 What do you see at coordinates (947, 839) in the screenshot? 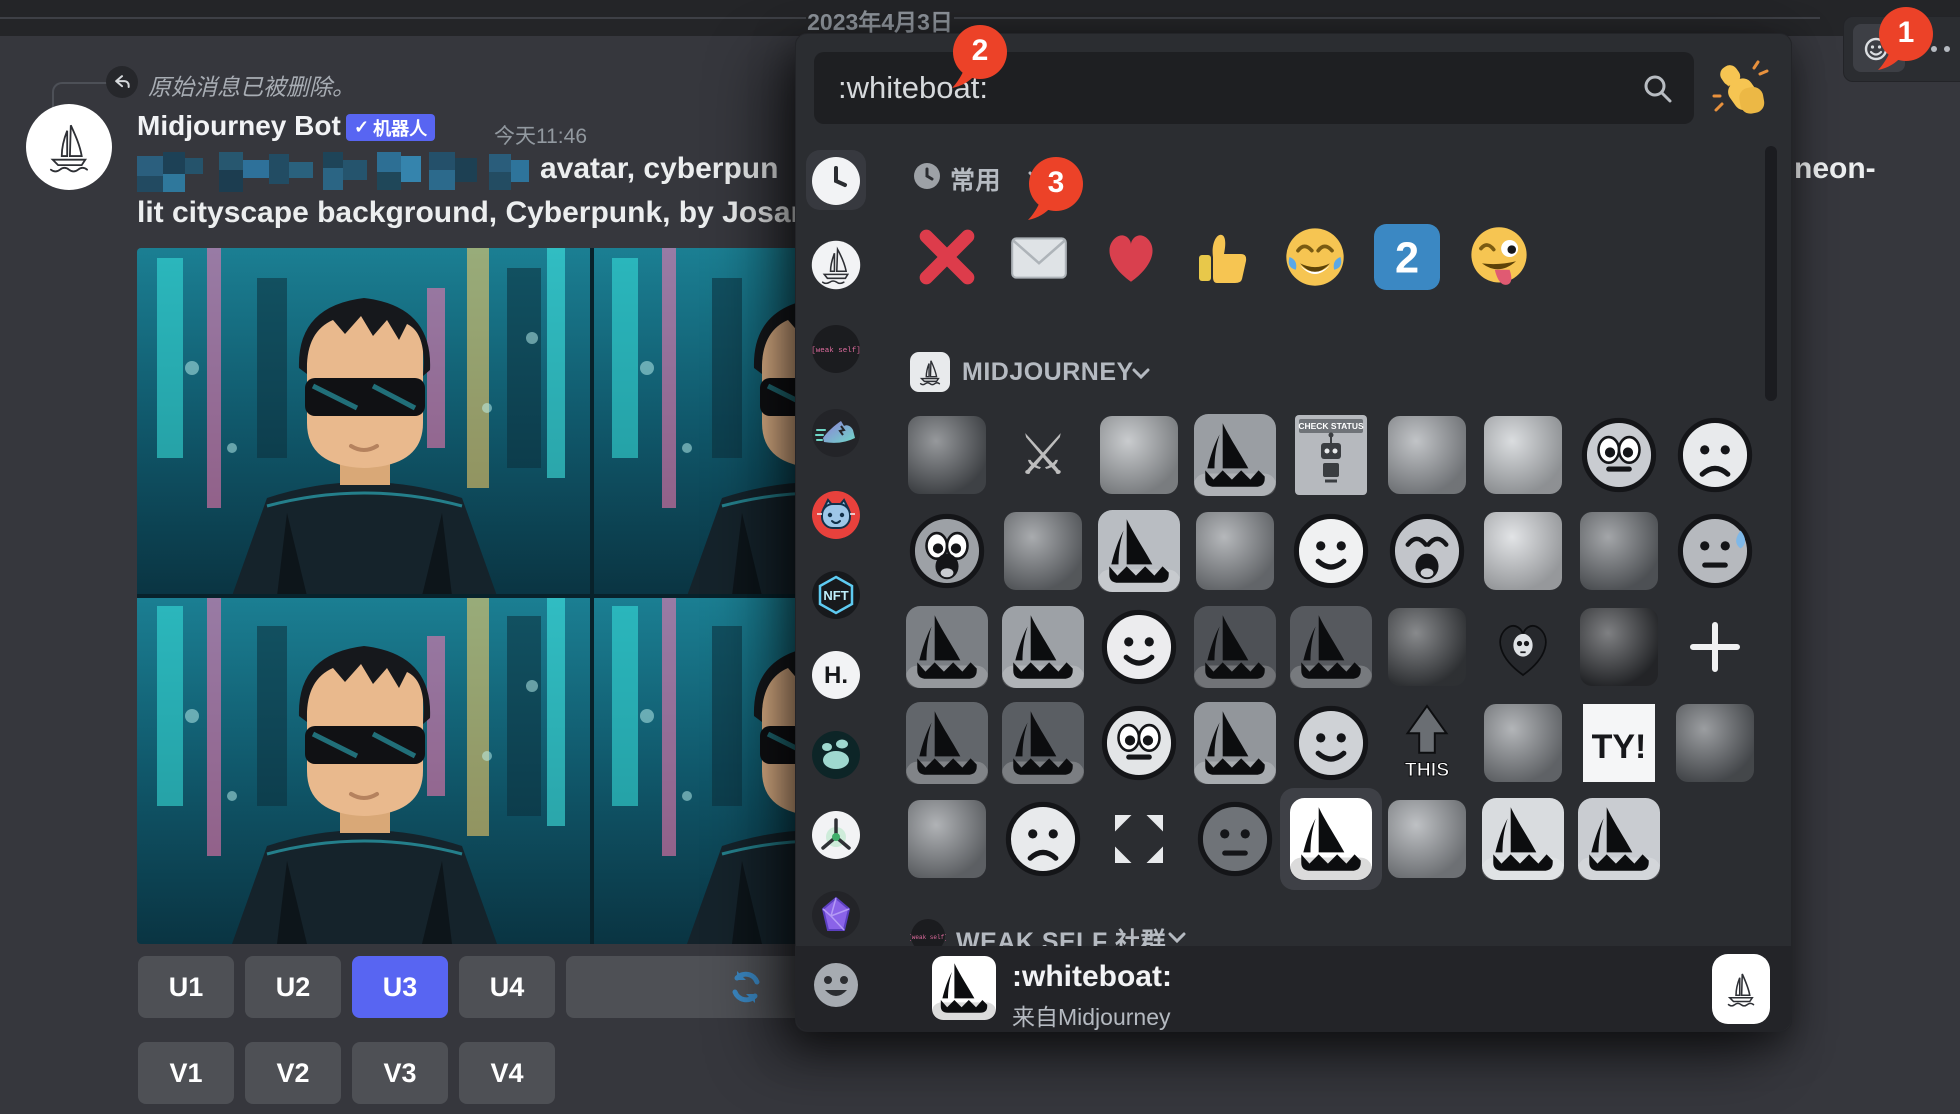
I see `smoke-emoji` at bounding box center [947, 839].